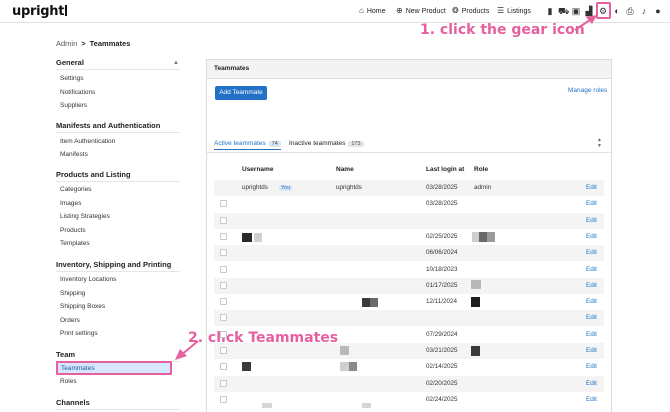  Describe the element at coordinates (240, 143) in the screenshot. I see `tab-active-label: Active teammates` at that location.